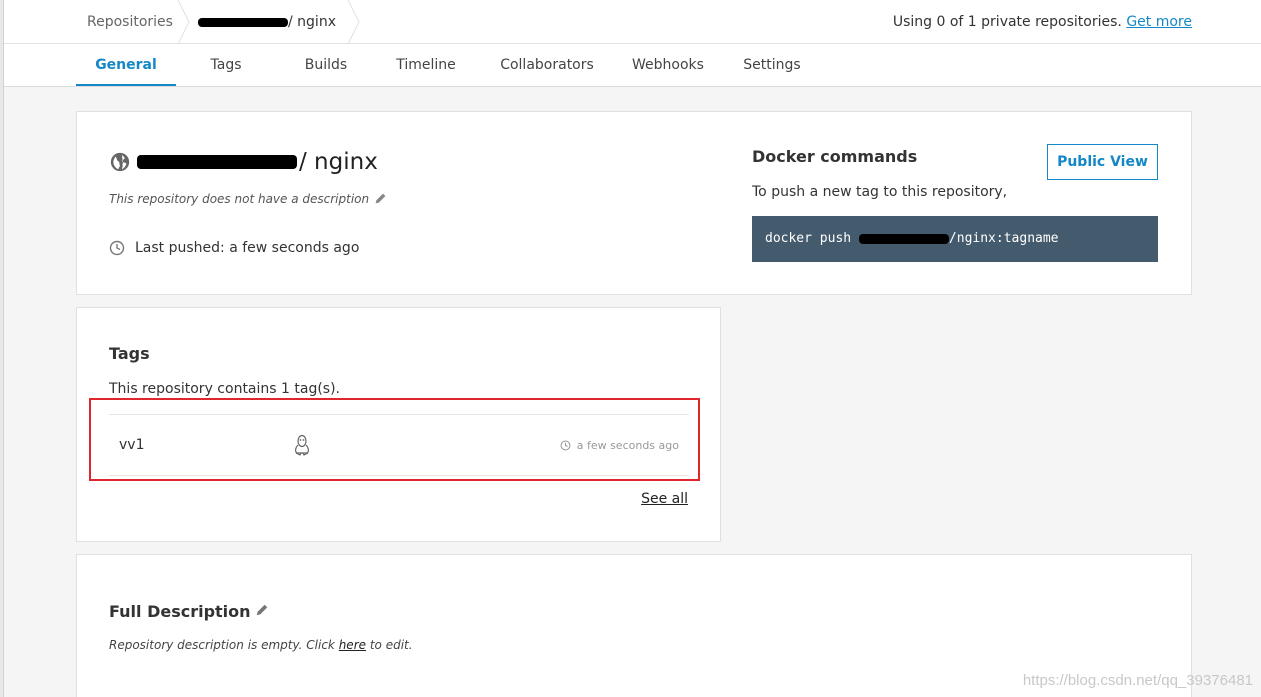  I want to click on tags-title: Tags, so click(129, 353).